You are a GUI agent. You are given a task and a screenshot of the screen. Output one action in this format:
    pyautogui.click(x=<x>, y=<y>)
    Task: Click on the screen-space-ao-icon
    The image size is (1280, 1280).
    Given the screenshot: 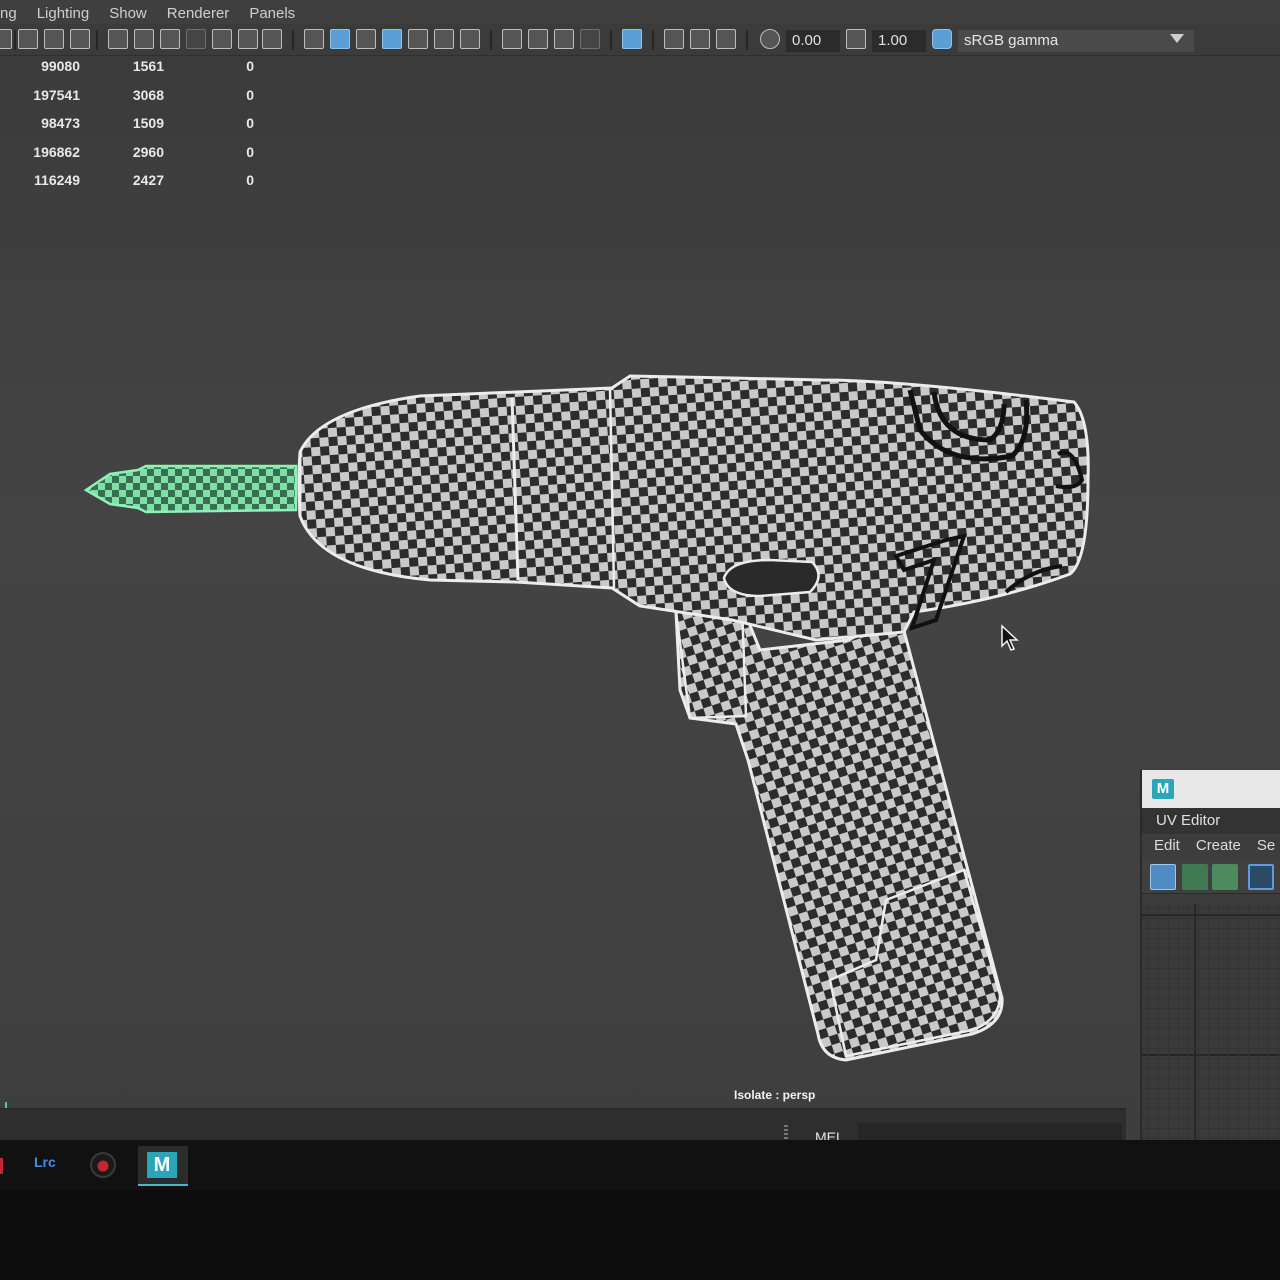 What is the action you would take?
    pyautogui.click(x=512, y=39)
    